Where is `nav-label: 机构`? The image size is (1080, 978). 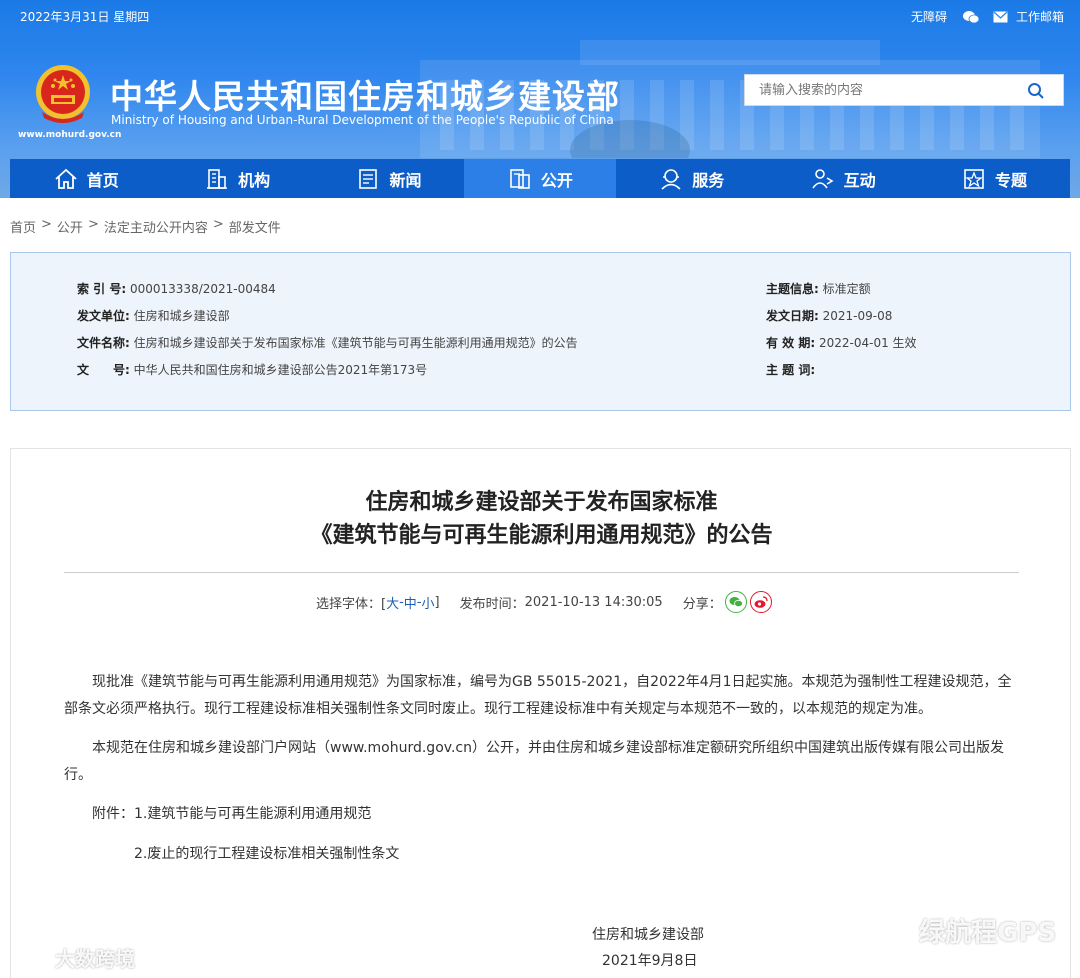 nav-label: 机构 is located at coordinates (254, 180).